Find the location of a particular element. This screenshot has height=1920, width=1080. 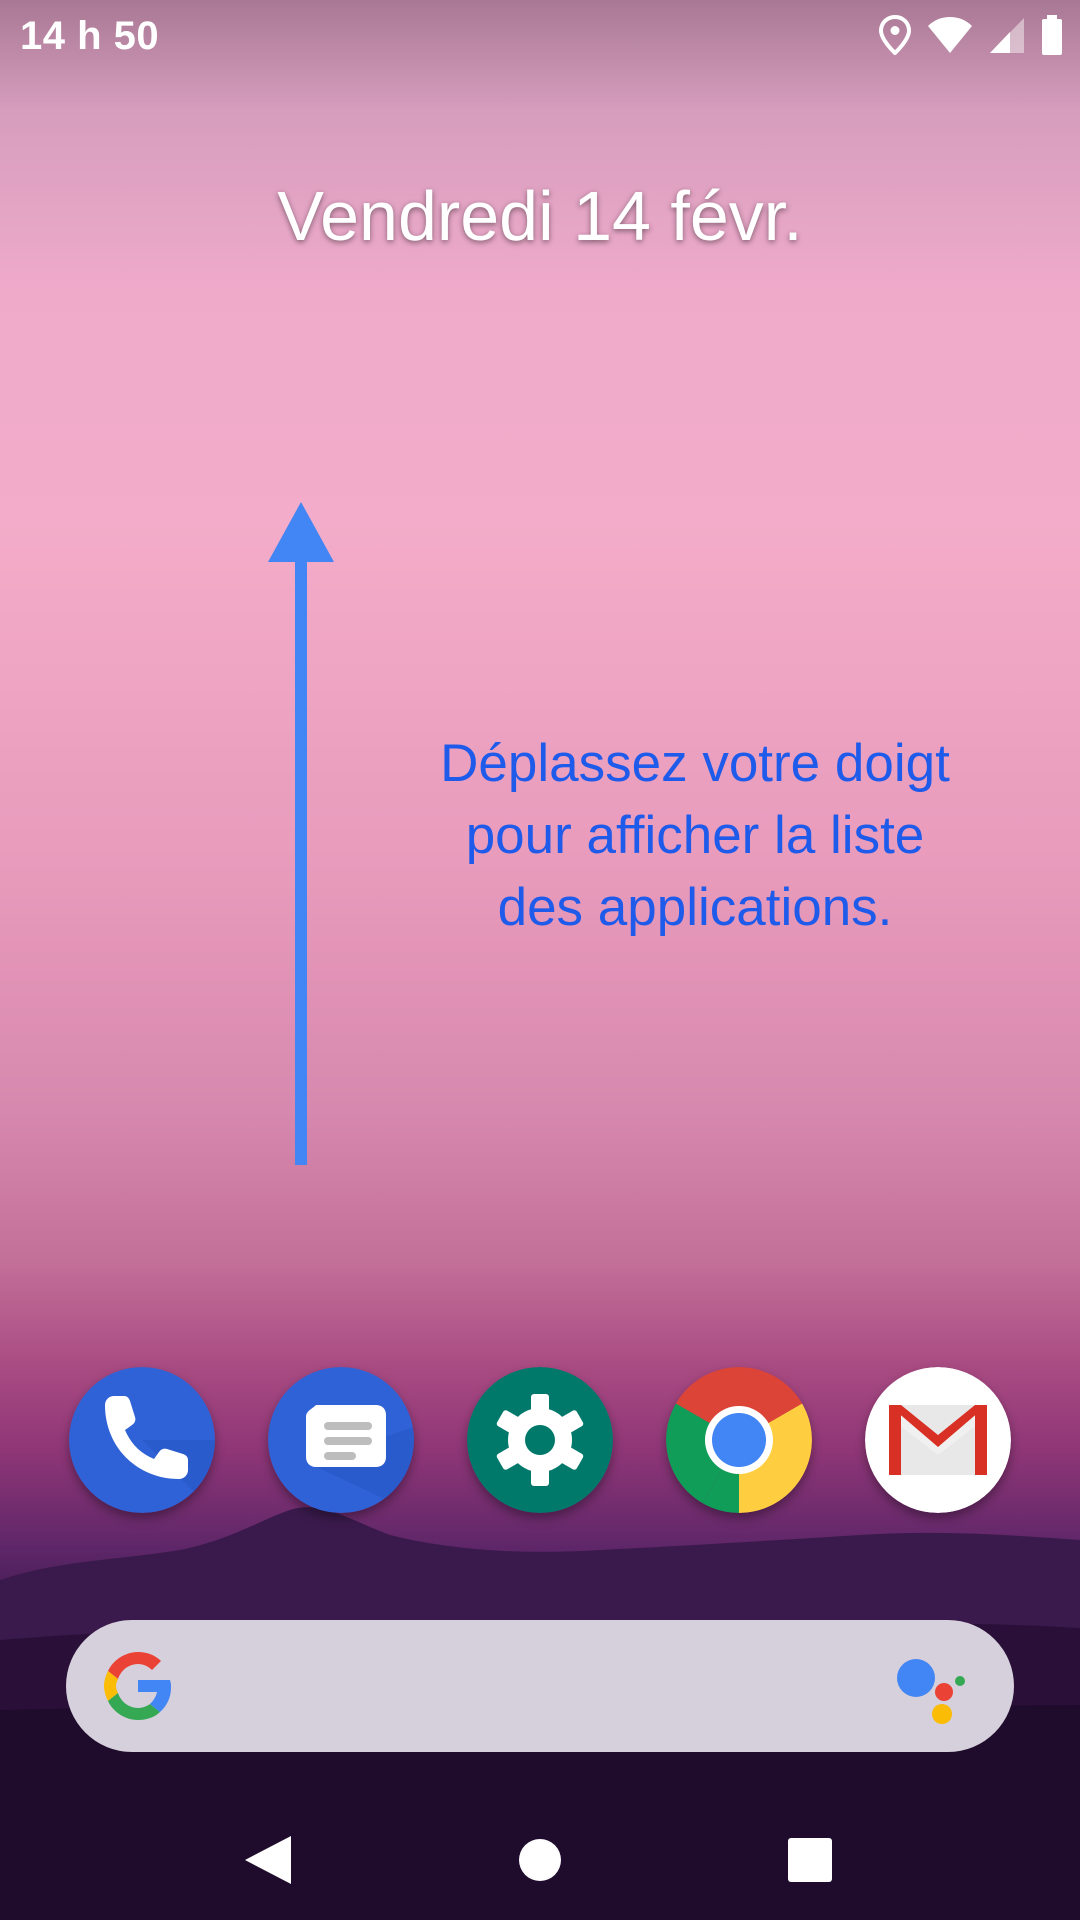

settings-app-button: Paramètres is located at coordinates (540, 1440).